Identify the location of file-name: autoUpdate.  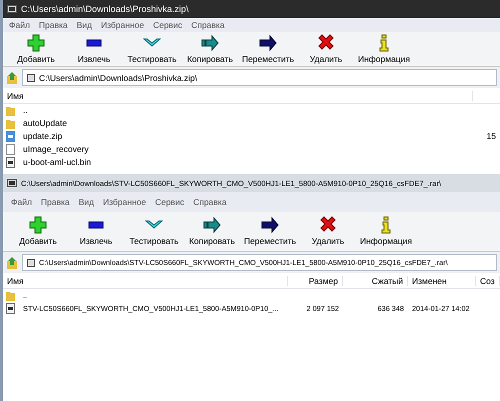
(45, 123).